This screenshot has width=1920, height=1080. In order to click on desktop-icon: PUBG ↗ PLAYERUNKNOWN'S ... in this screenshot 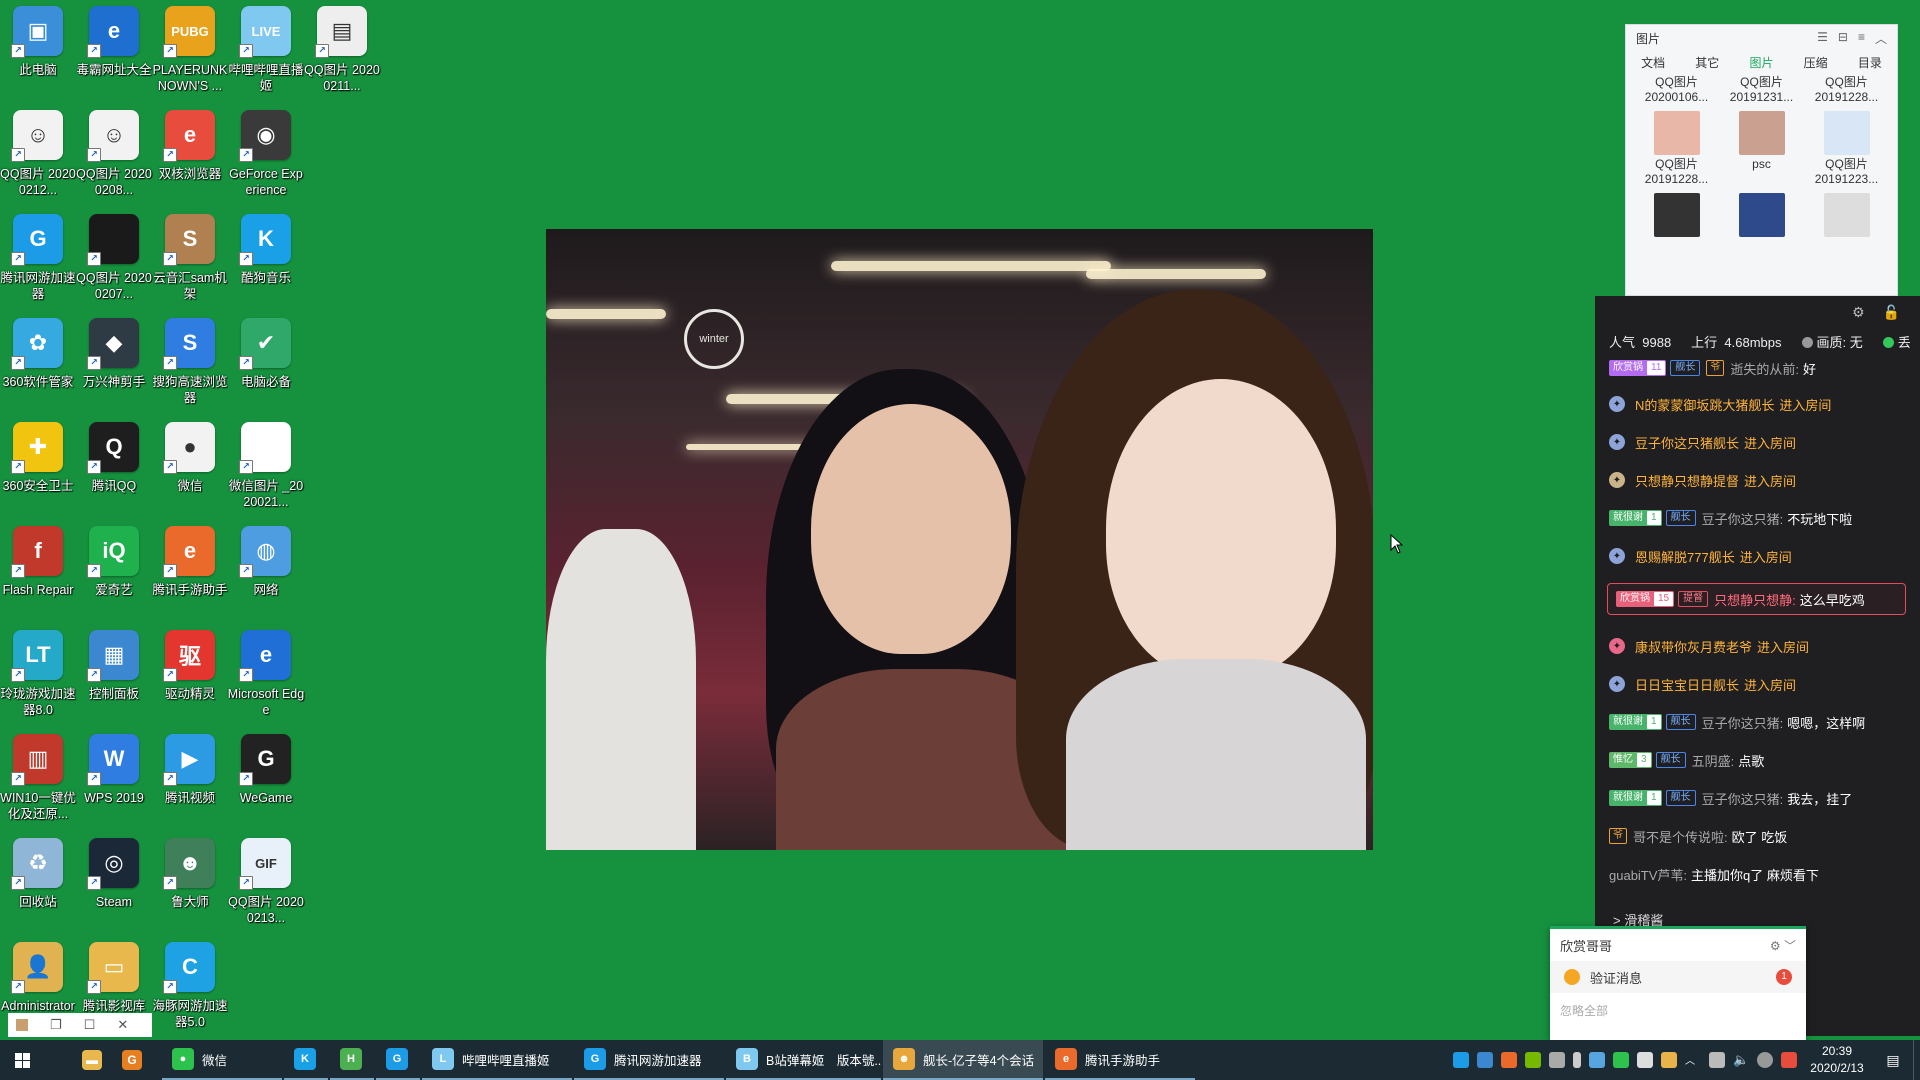, I will do `click(190, 54)`.